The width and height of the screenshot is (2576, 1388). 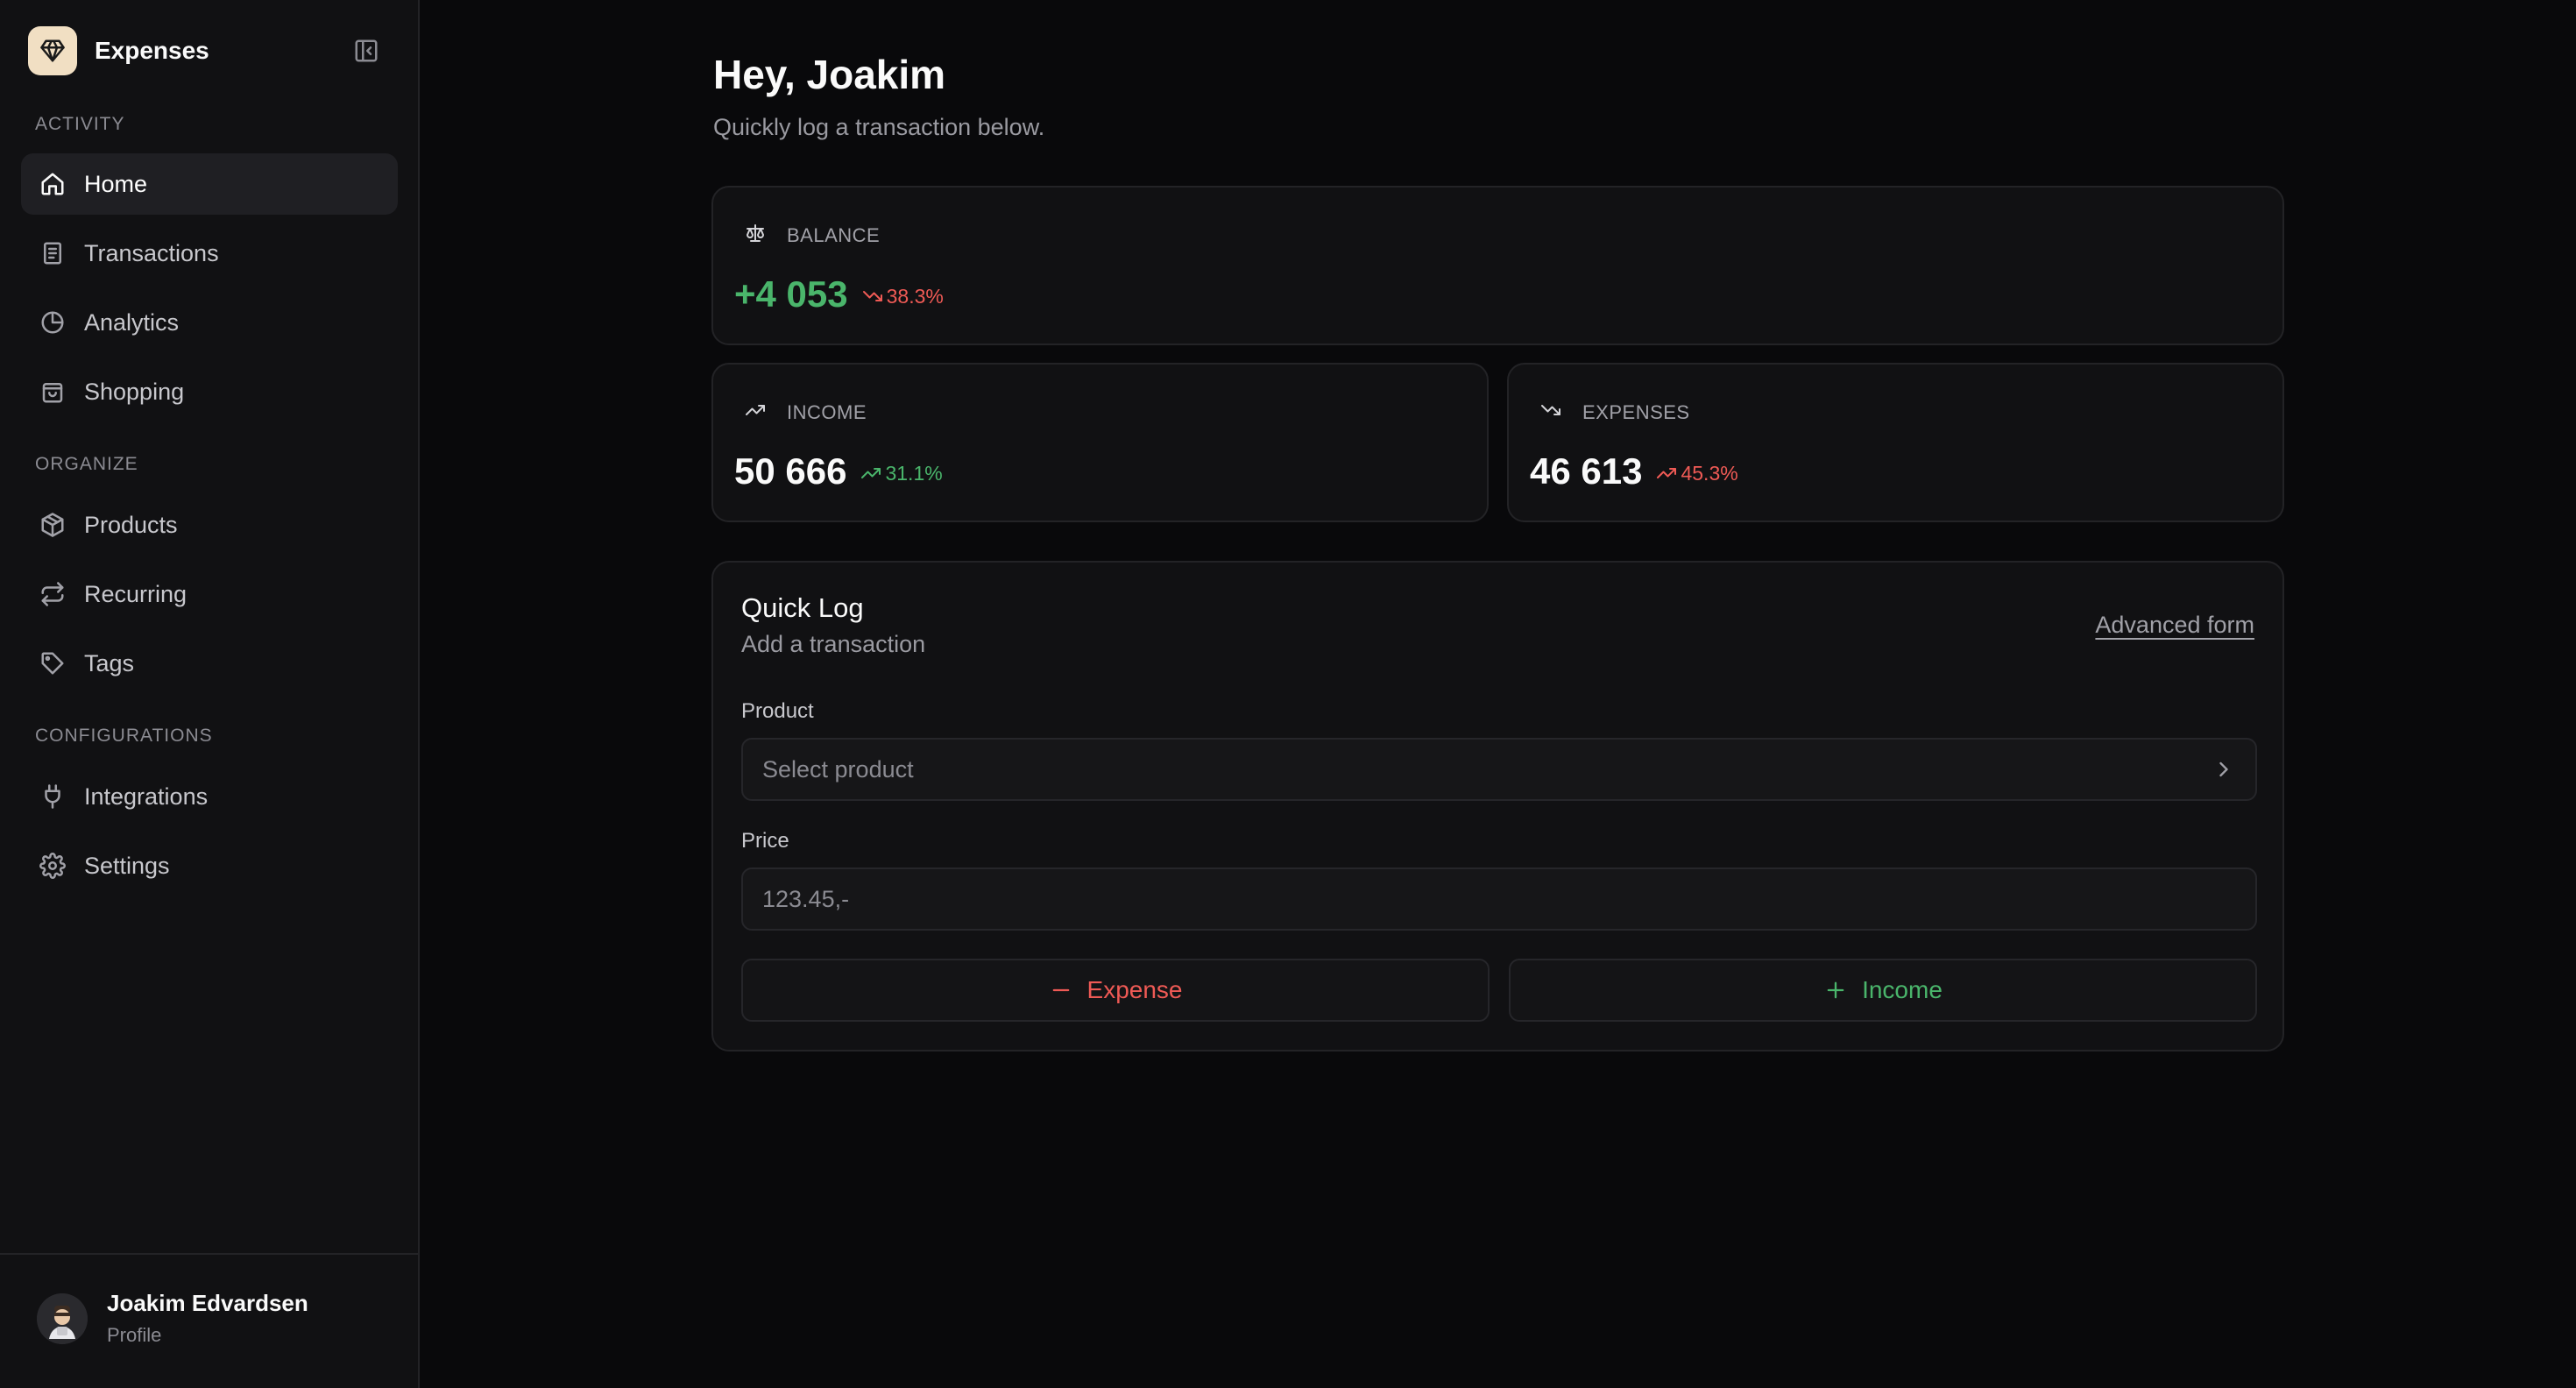 I want to click on sidebar-item-label: Tags, so click(x=109, y=662).